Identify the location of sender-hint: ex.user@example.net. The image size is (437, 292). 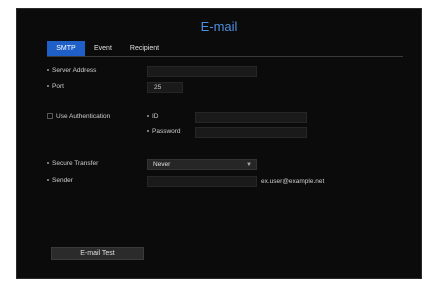
(293, 181).